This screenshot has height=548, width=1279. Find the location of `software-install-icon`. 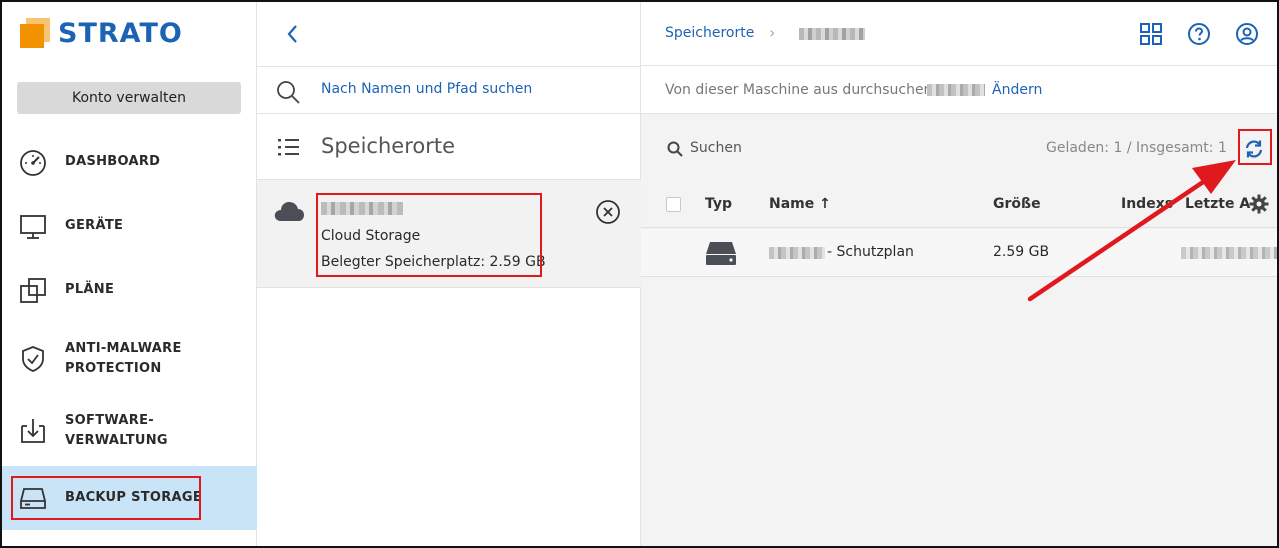

software-install-icon is located at coordinates (33, 431).